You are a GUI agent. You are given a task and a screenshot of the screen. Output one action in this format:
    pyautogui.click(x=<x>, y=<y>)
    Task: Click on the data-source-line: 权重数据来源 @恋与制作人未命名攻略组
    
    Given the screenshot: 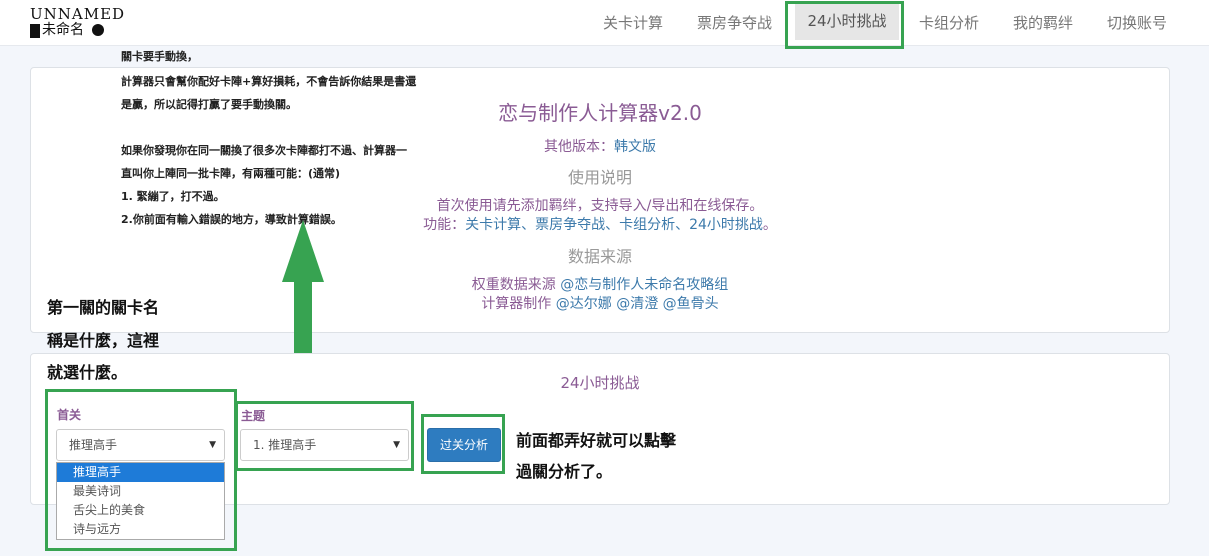 What is the action you would take?
    pyautogui.click(x=600, y=284)
    